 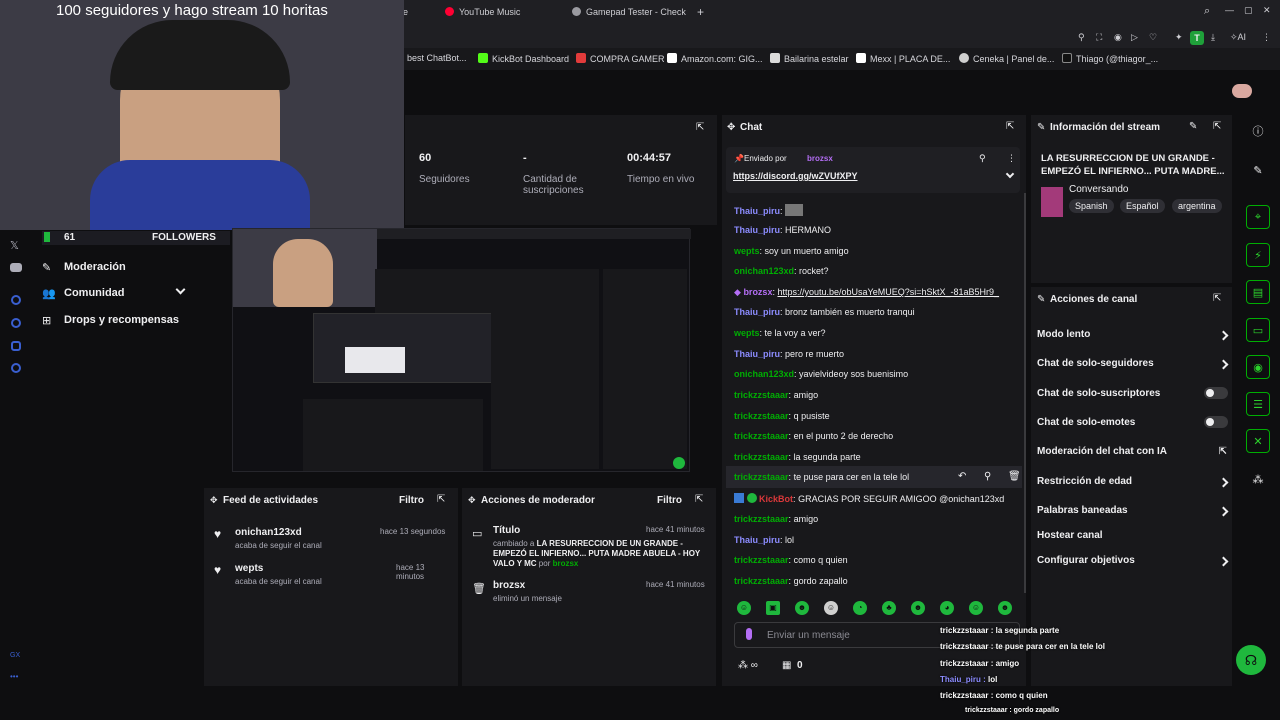 What do you see at coordinates (1133, 335) in the screenshot?
I see `action-slow-mode: Modo lento` at bounding box center [1133, 335].